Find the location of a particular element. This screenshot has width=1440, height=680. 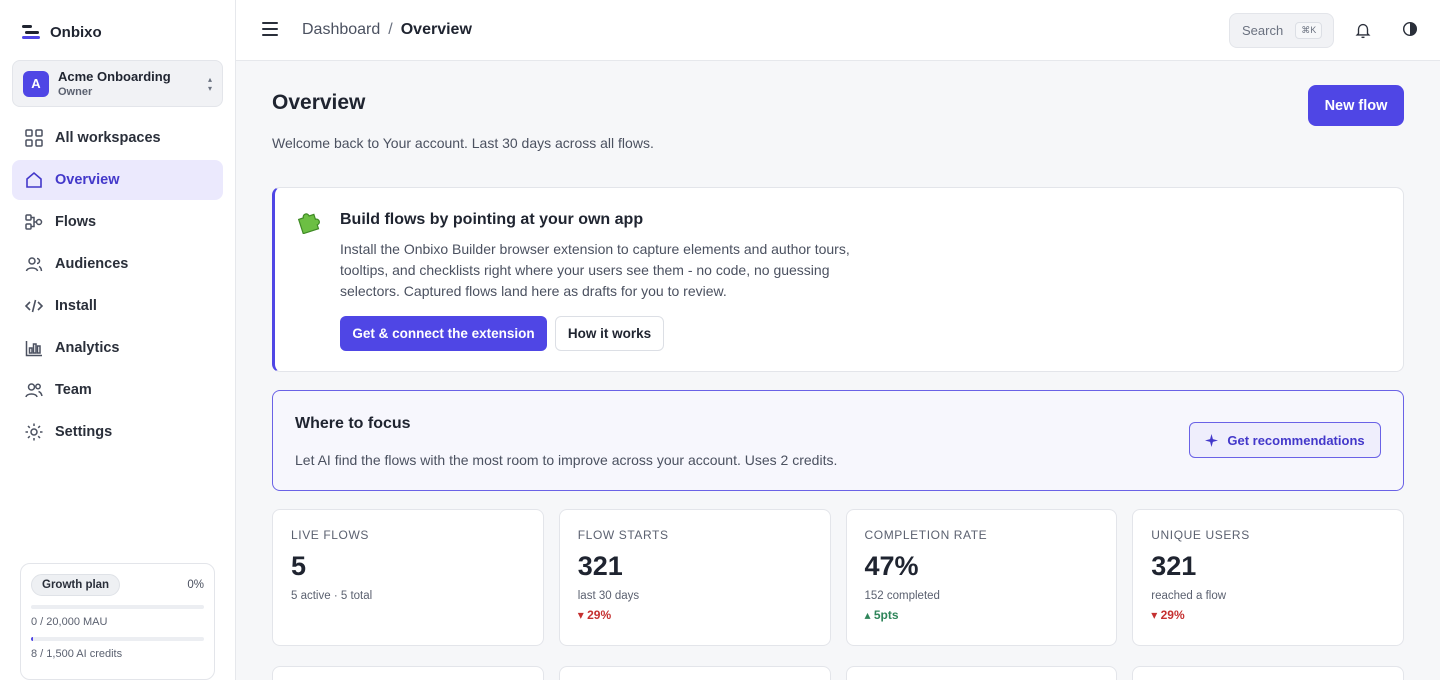

sidebar-item-label: Flows is located at coordinates (76, 222).